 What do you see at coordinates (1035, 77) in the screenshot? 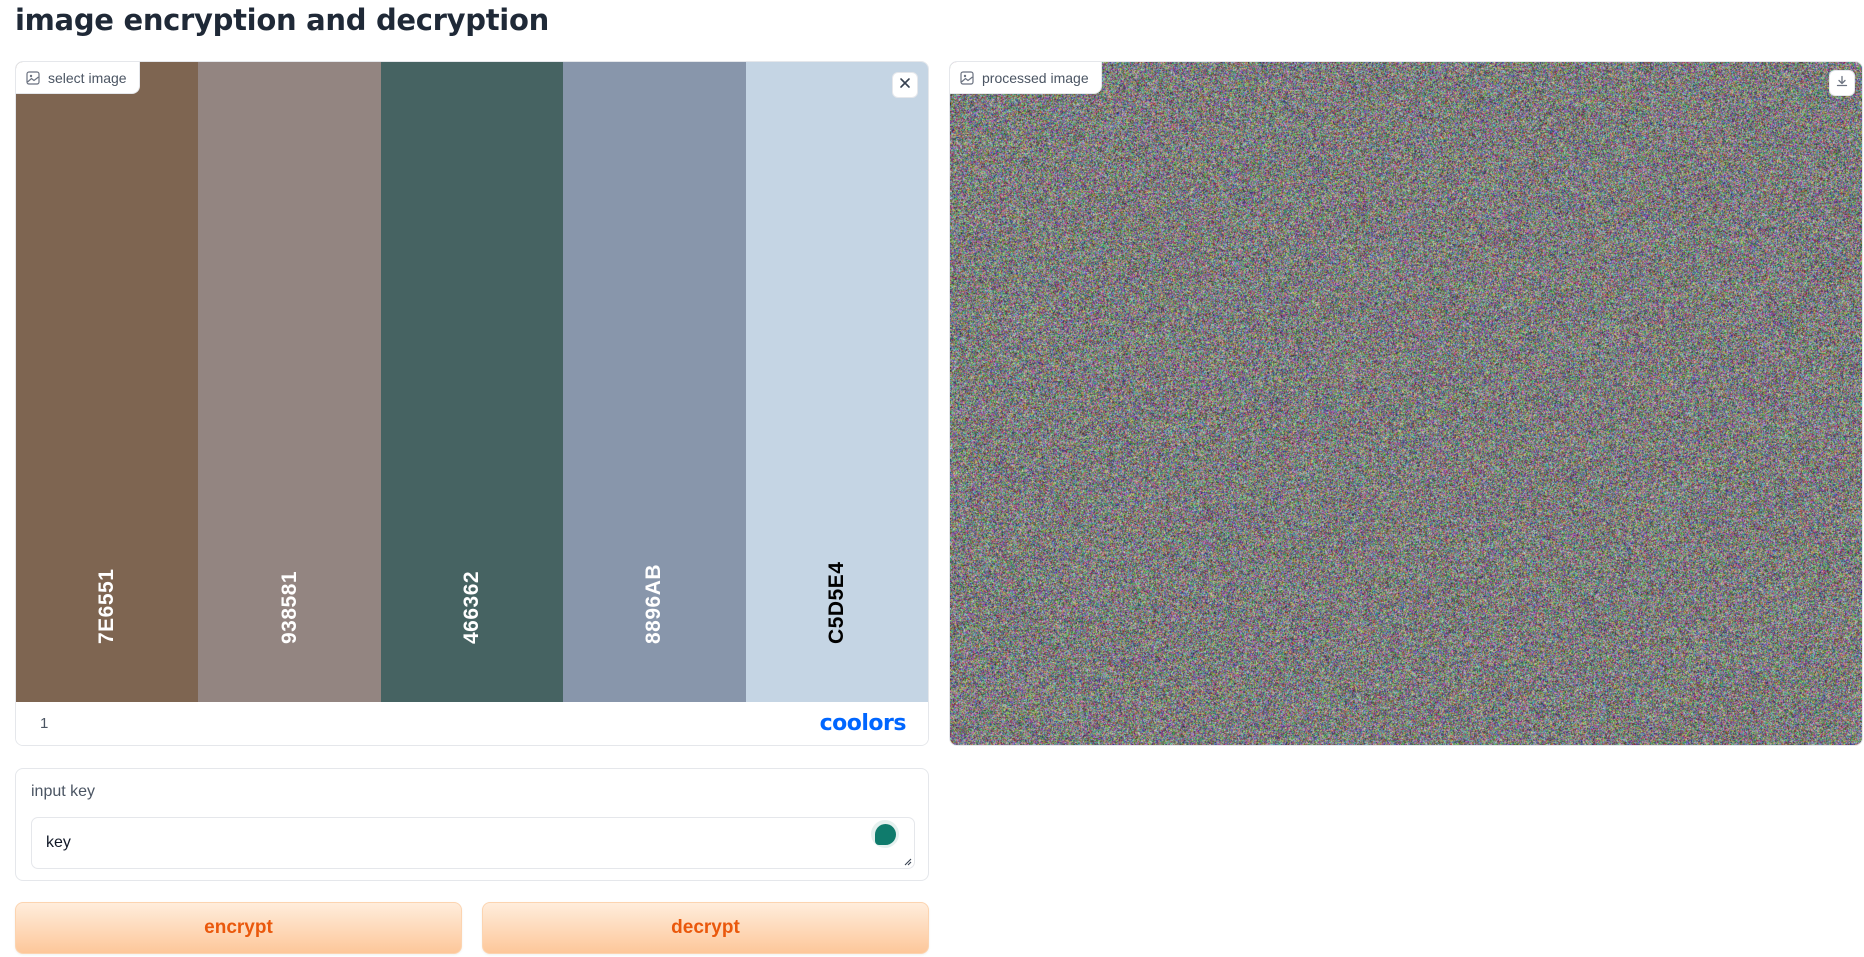
I see `processed-image-label-text: processed image` at bounding box center [1035, 77].